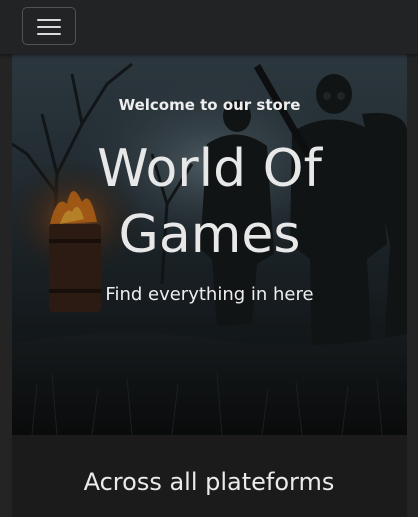 This screenshot has width=418, height=517. I want to click on hero-tagline: Welcome to our store, so click(209, 105).